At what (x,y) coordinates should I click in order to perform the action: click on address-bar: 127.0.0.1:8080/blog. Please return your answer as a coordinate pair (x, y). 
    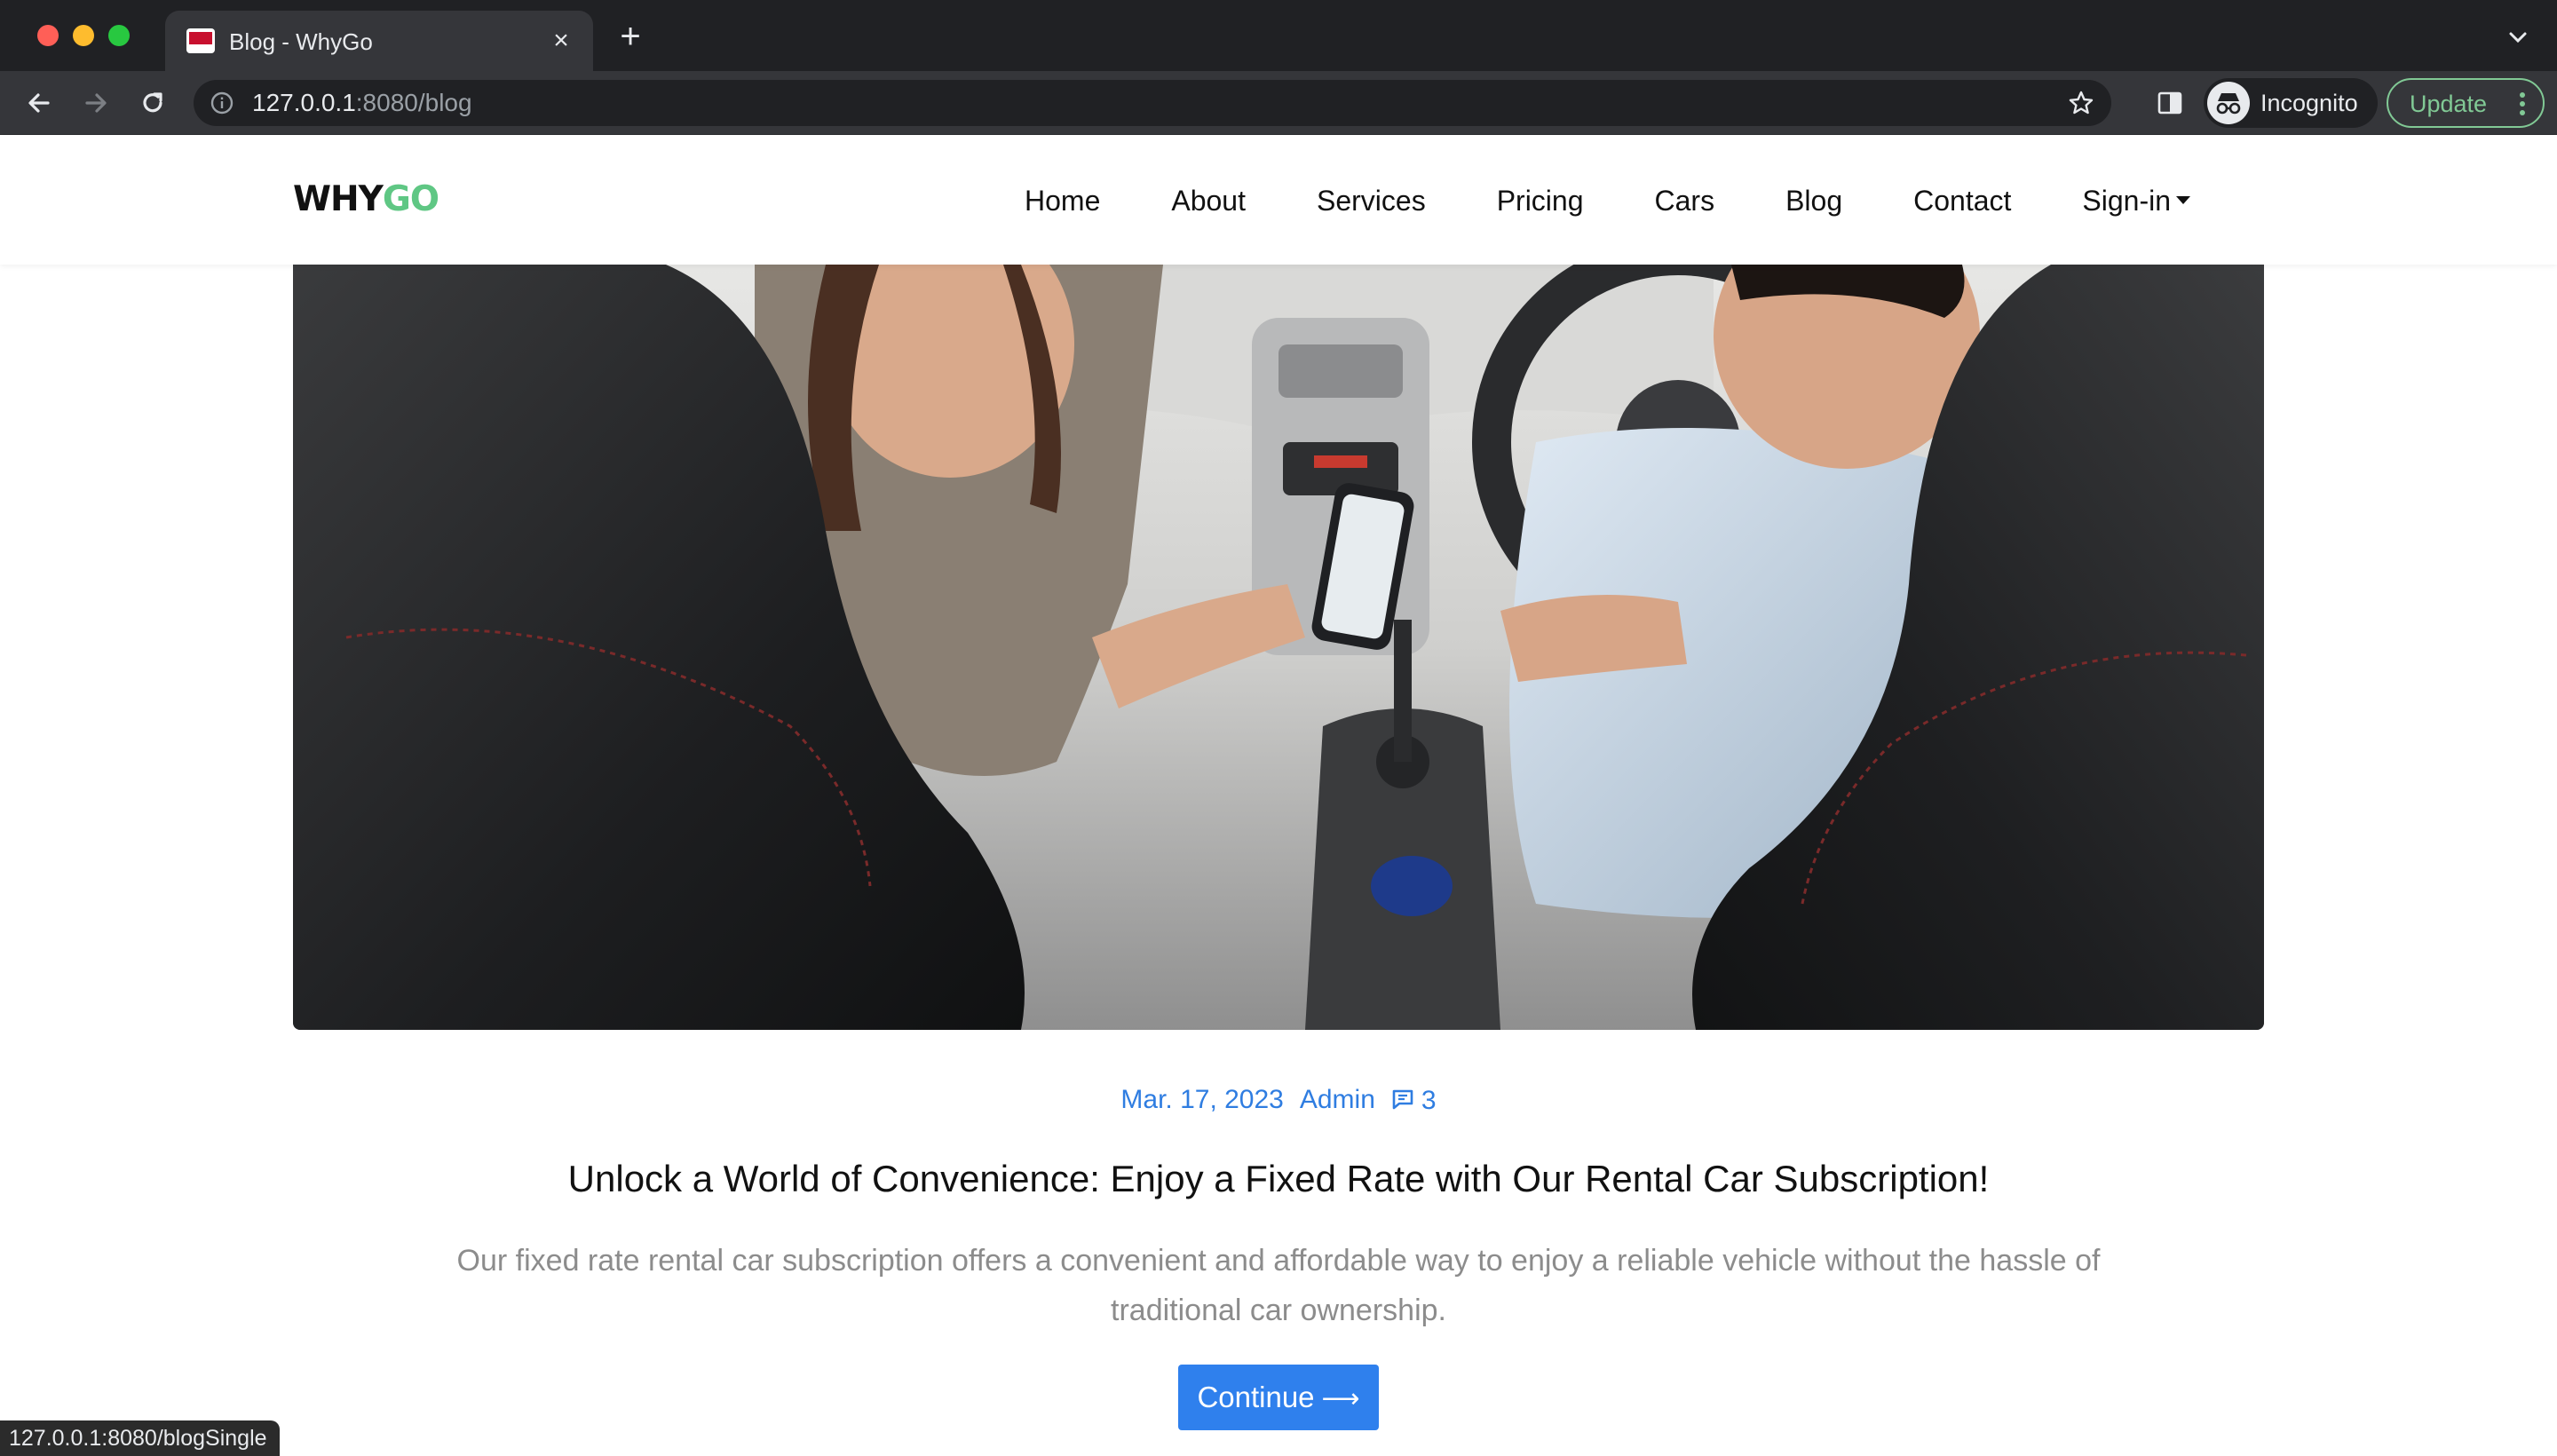
    Looking at the image, I should click on (1152, 103).